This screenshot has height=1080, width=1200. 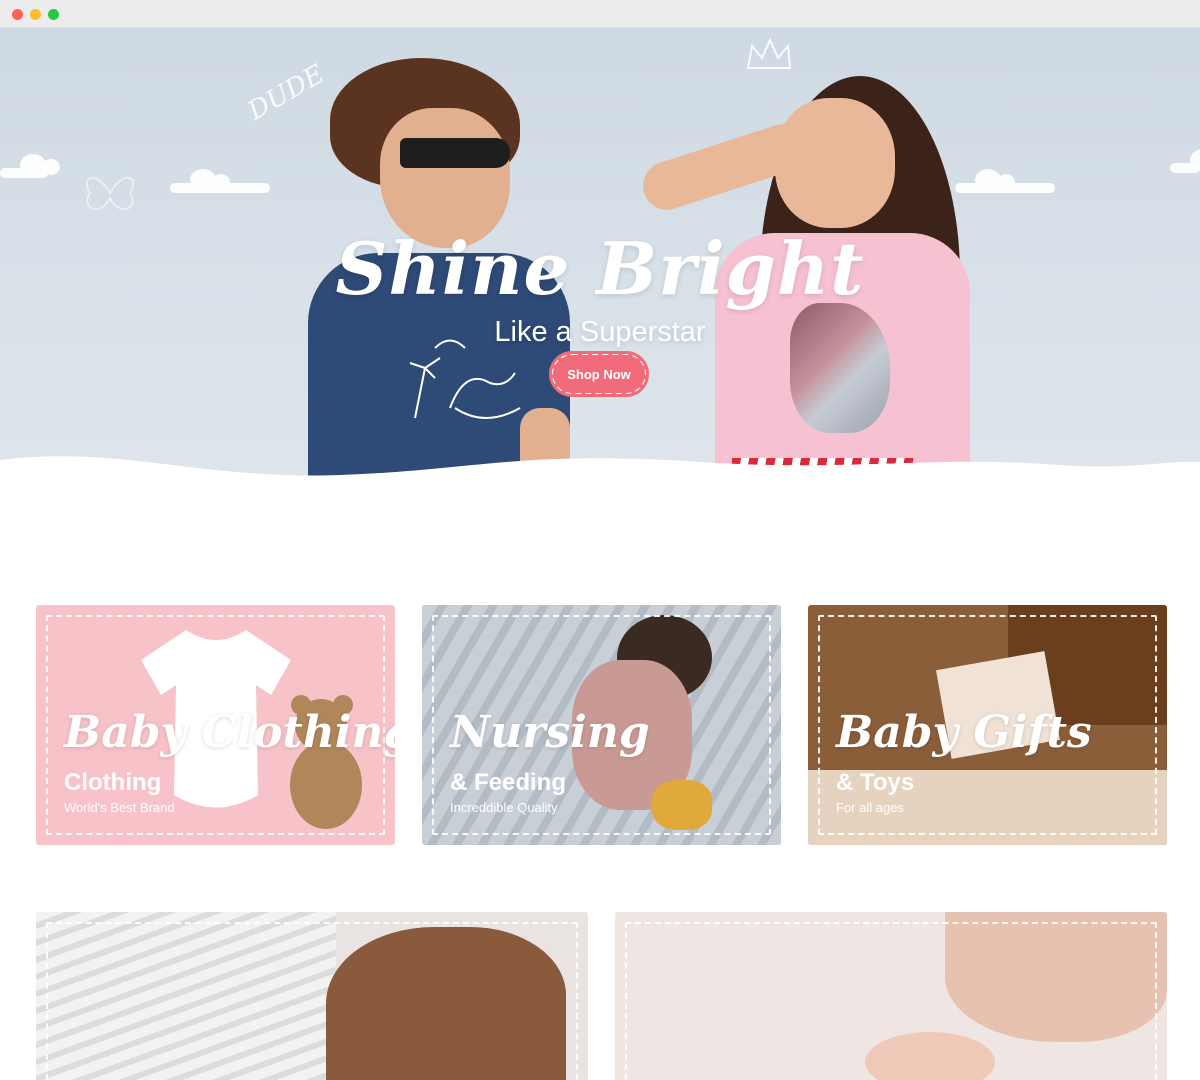 I want to click on card-subtitle: Clothing, so click(x=113, y=782).